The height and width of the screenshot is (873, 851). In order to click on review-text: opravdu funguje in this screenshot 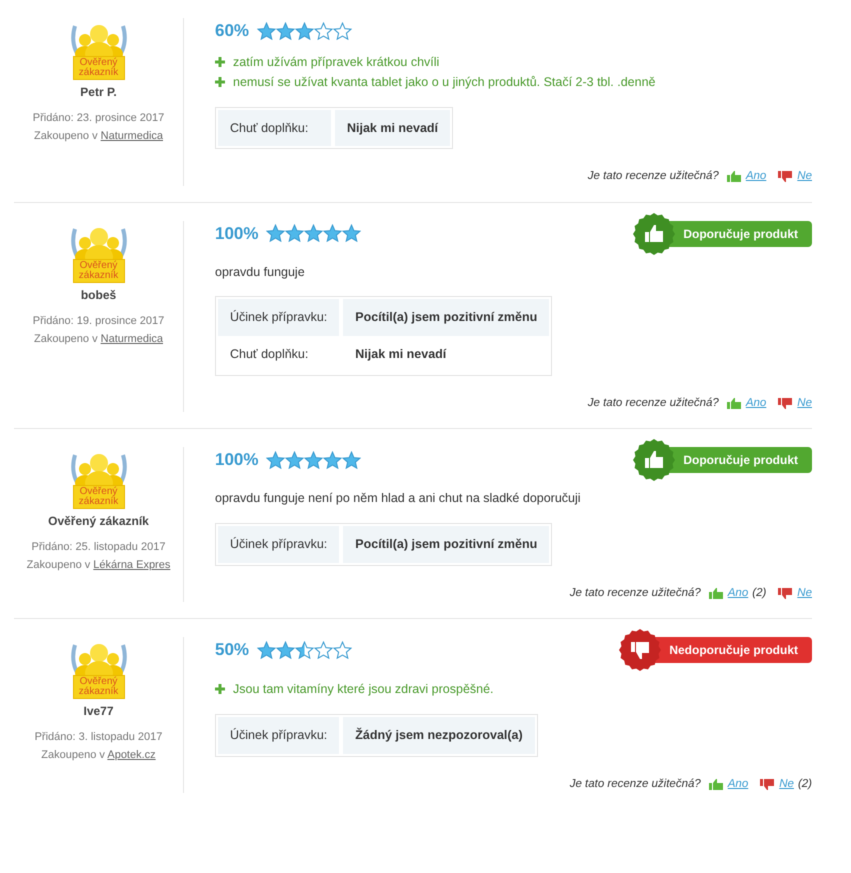, I will do `click(260, 272)`.